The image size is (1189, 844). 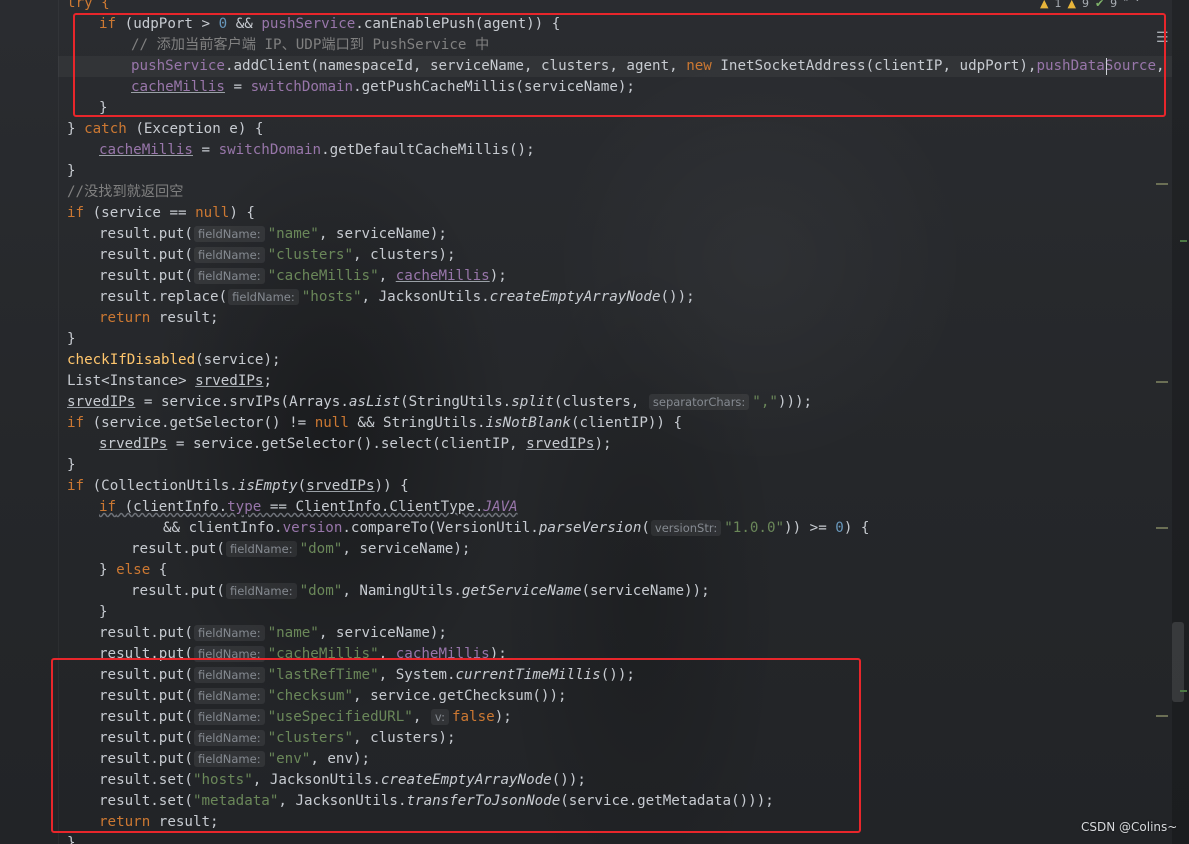 What do you see at coordinates (165, 129) in the screenshot?
I see `code-line: } catch (Exception e) {` at bounding box center [165, 129].